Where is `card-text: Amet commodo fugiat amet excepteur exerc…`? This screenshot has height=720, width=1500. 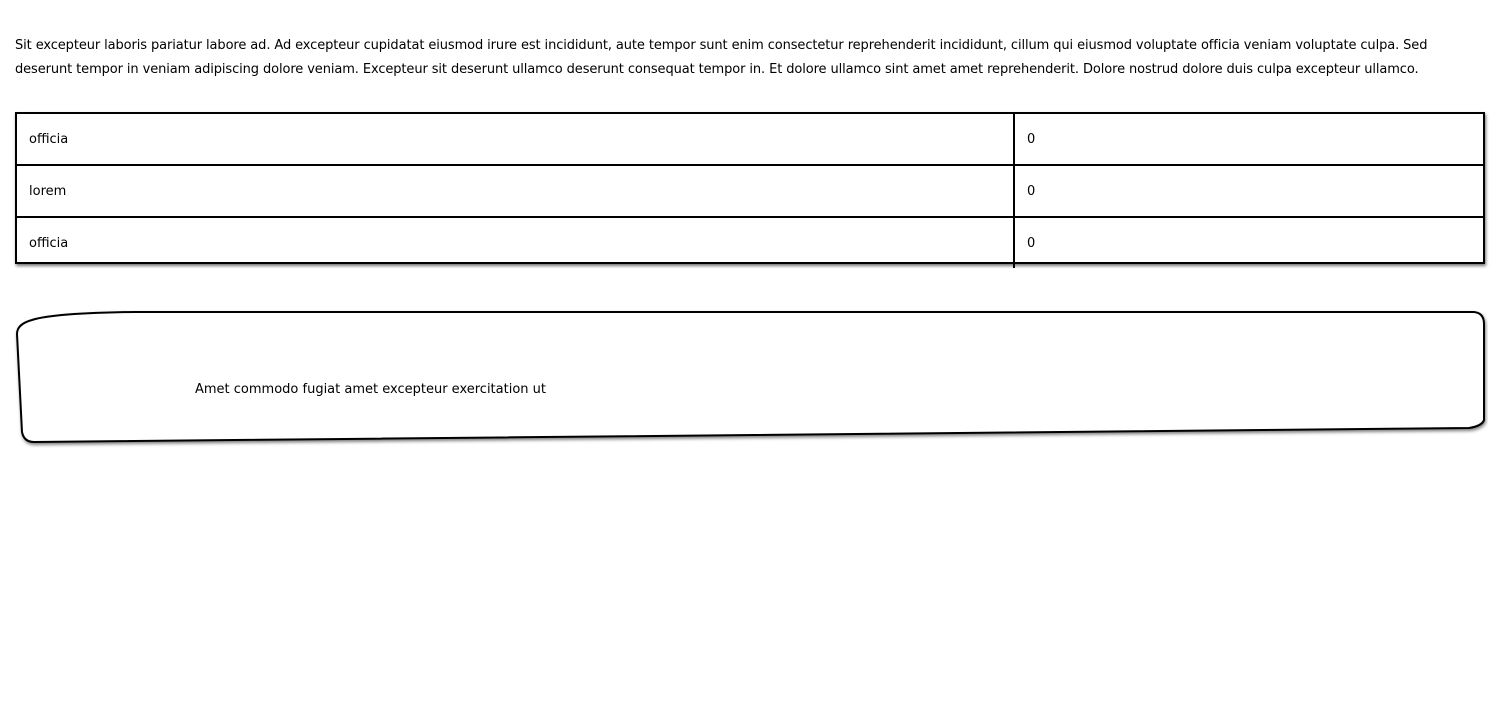
card-text: Amet commodo fugiat amet excepteur exerc… is located at coordinates (370, 389).